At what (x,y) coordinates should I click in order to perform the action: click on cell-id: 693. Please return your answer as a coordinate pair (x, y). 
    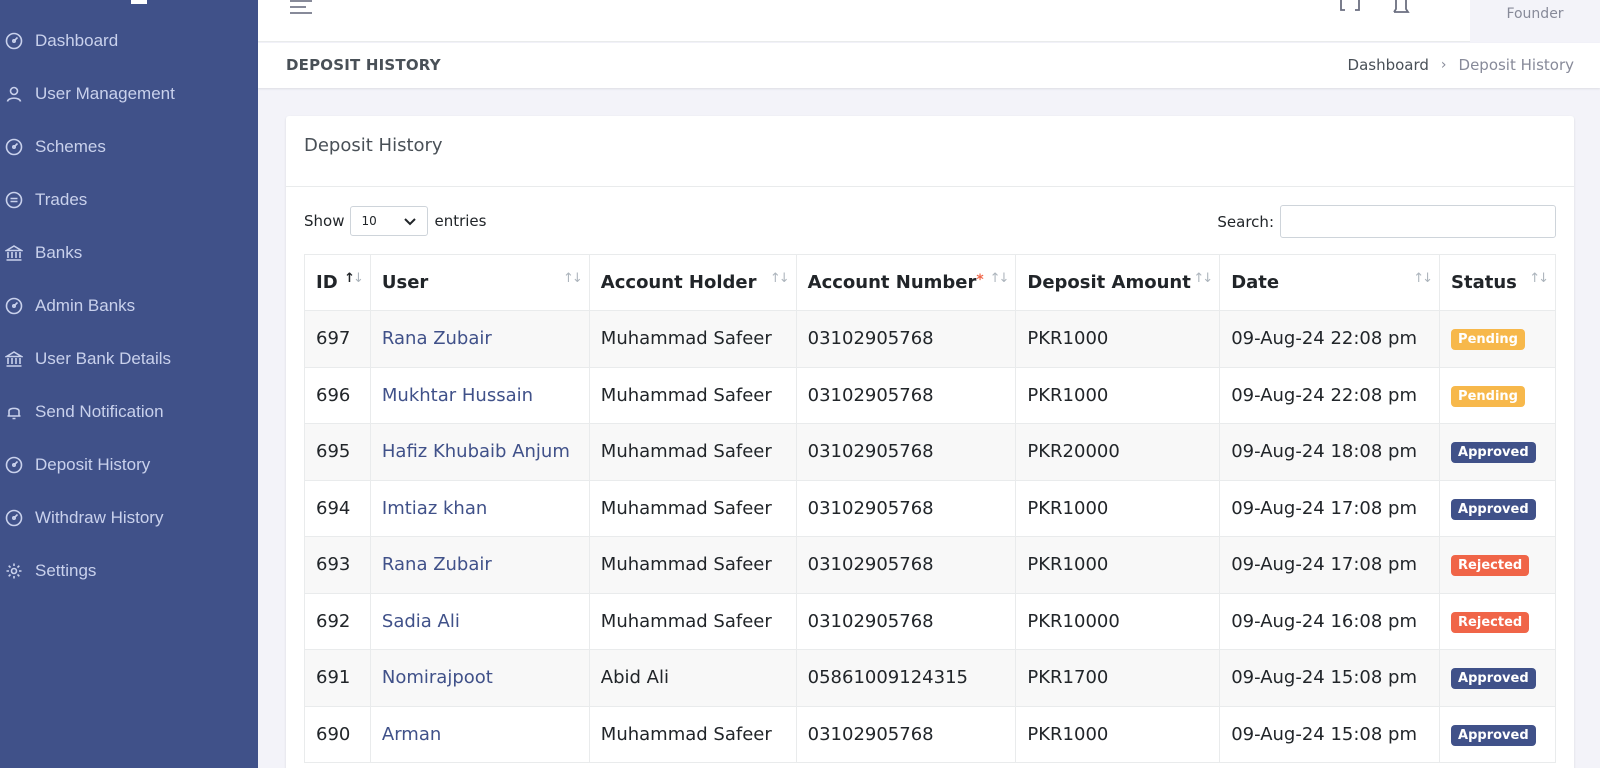
    Looking at the image, I should click on (337, 565).